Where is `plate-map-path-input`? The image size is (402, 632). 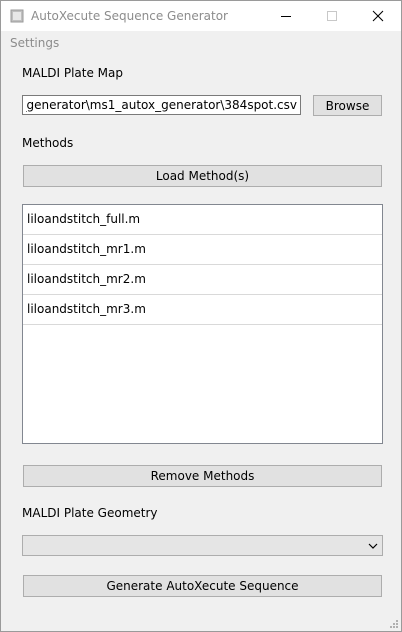 plate-map-path-input is located at coordinates (161, 105).